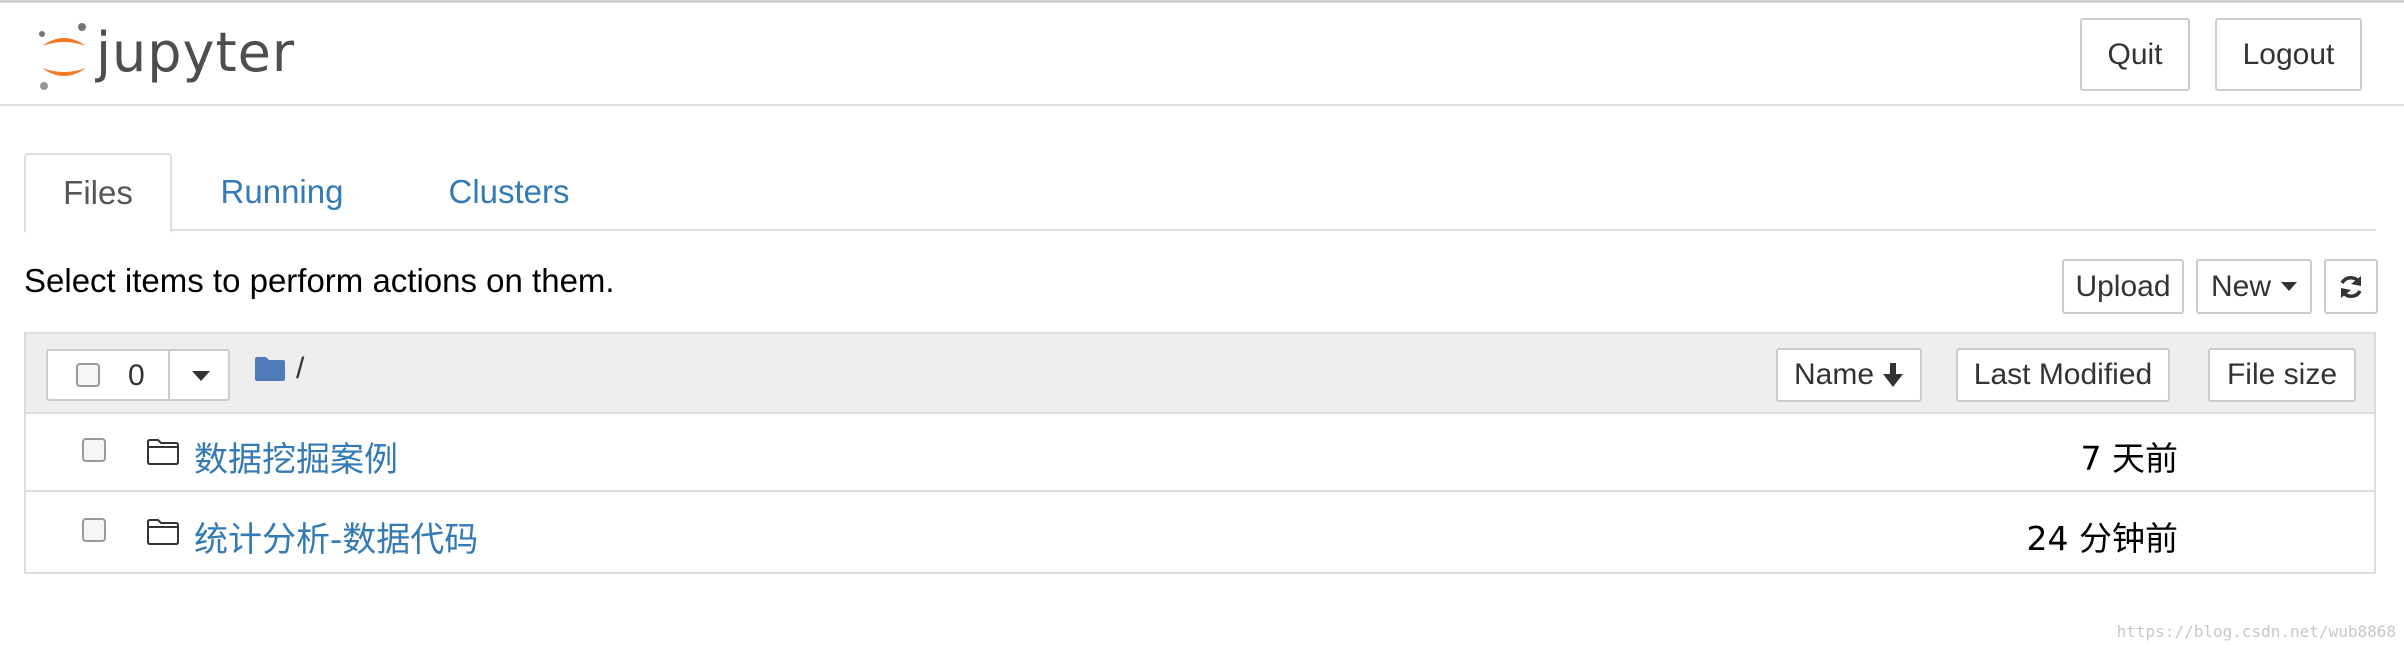 The height and width of the screenshot is (657, 2404). I want to click on sort-by-name-button: Name, so click(1849, 375).